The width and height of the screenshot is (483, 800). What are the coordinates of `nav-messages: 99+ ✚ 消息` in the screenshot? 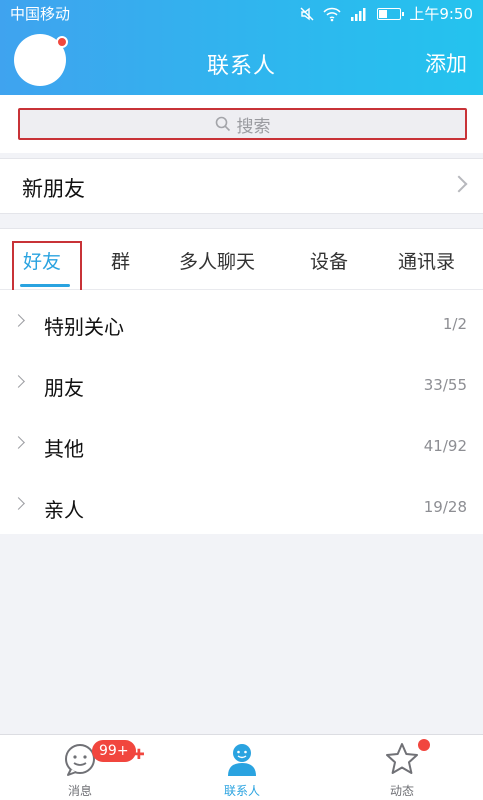 It's located at (87, 767).